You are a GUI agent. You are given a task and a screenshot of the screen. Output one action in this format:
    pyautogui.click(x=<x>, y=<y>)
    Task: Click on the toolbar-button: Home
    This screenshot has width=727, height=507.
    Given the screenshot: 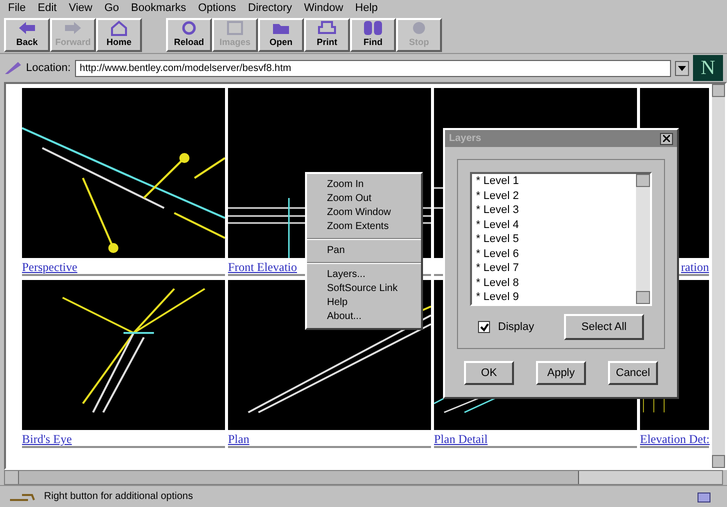 What is the action you would take?
    pyautogui.click(x=119, y=35)
    